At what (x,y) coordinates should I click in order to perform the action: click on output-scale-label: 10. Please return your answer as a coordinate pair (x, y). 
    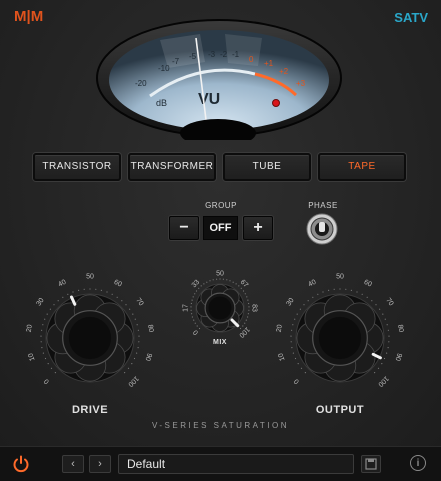
    Looking at the image, I should click on (281, 357).